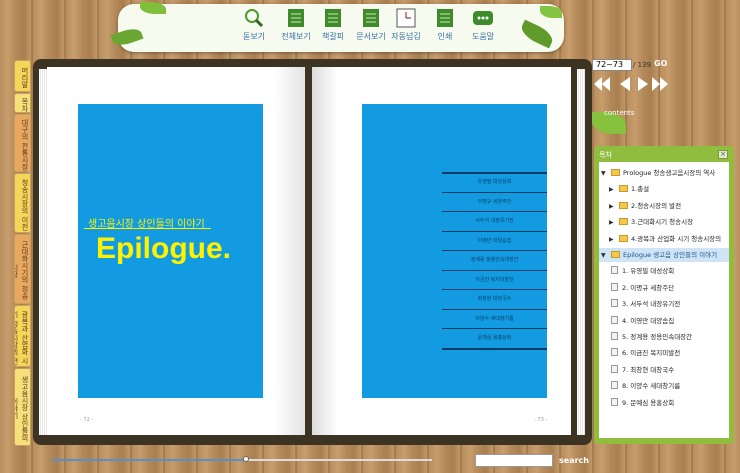 This screenshot has width=740, height=473. Describe the element at coordinates (43, 252) in the screenshot. I see `page-edge-left` at that location.